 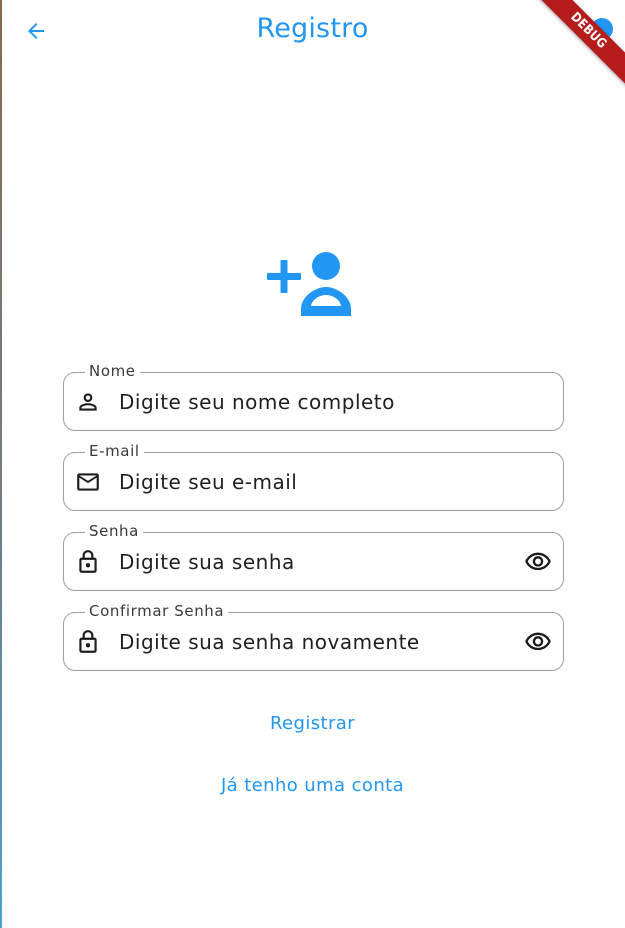 What do you see at coordinates (112, 371) in the screenshot?
I see `name-field-label: Nome` at bounding box center [112, 371].